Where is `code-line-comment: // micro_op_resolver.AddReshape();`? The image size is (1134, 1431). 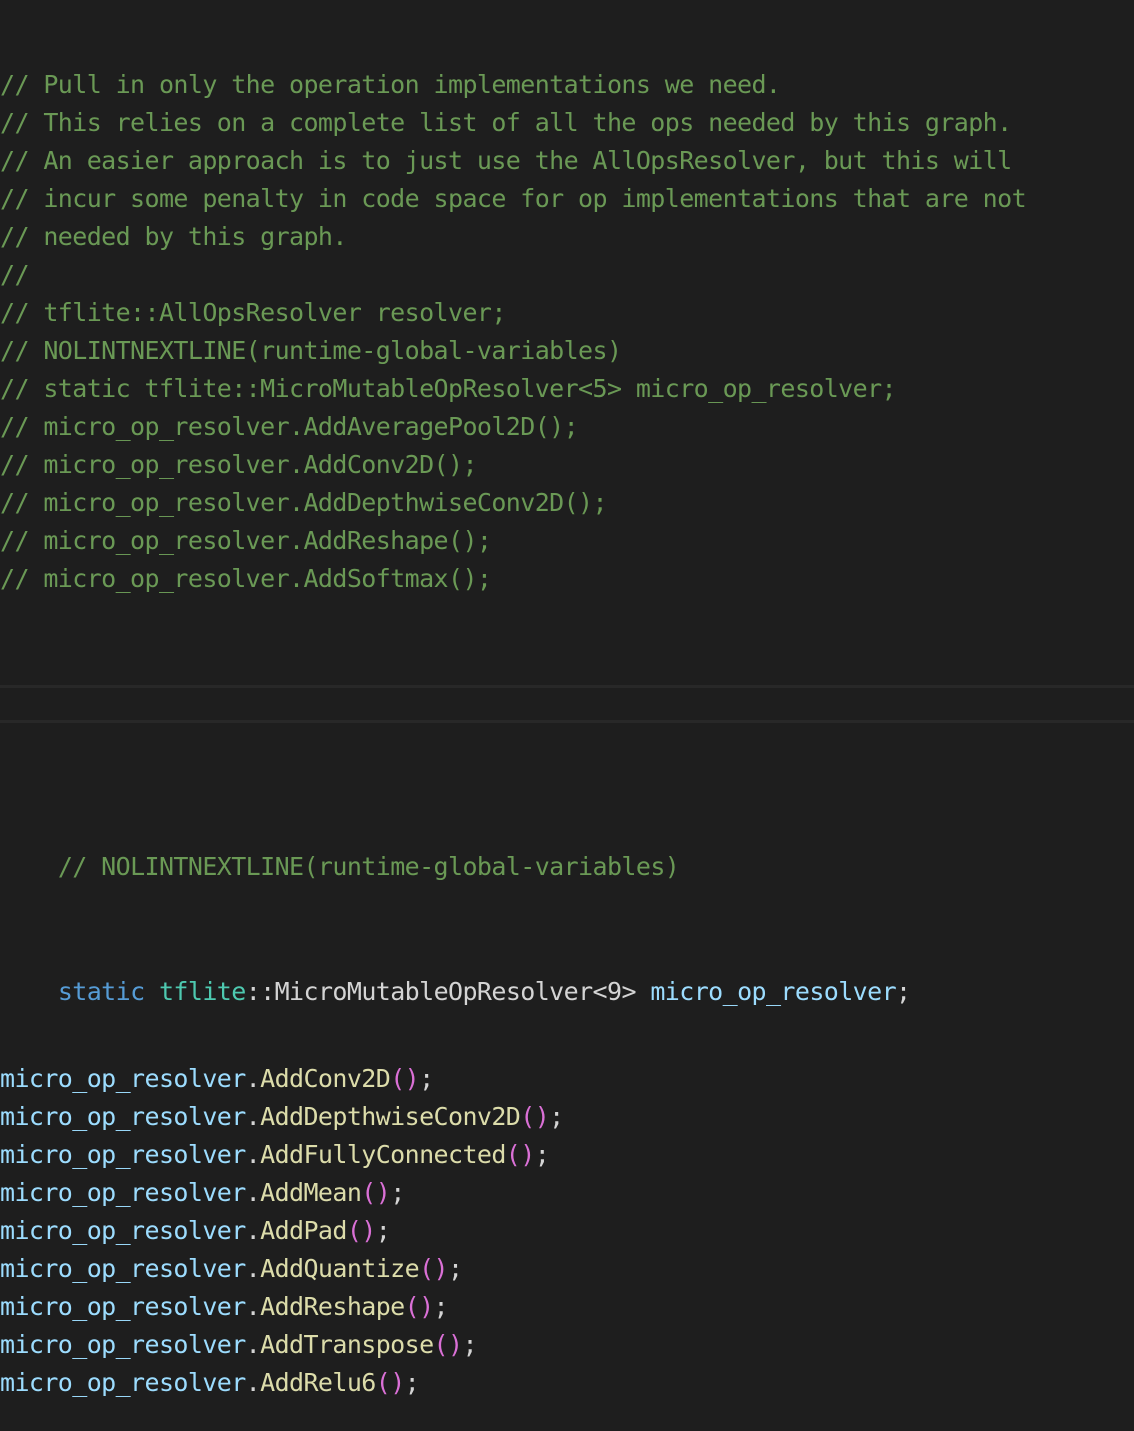 code-line-comment: // micro_op_resolver.AddReshape(); is located at coordinates (567, 541).